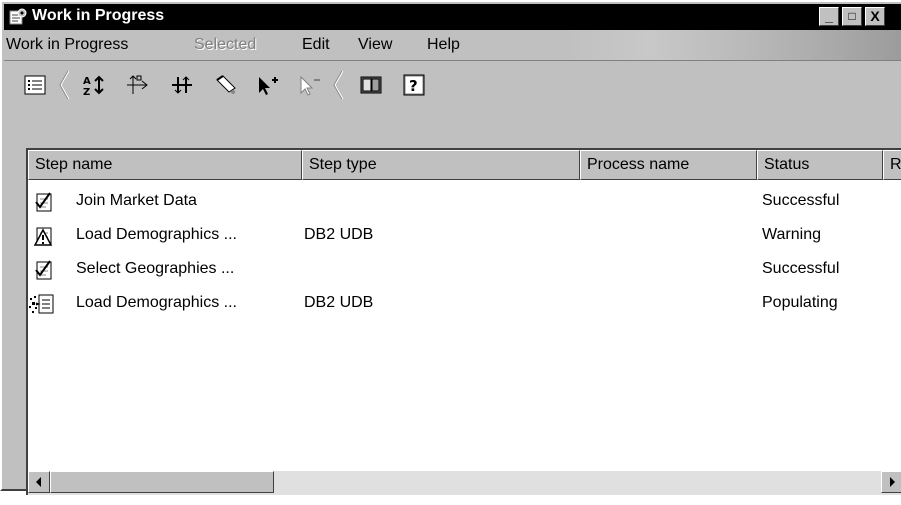 The image size is (901, 505). Describe the element at coordinates (441, 165) in the screenshot. I see `column-header-step-type: Step type` at that location.